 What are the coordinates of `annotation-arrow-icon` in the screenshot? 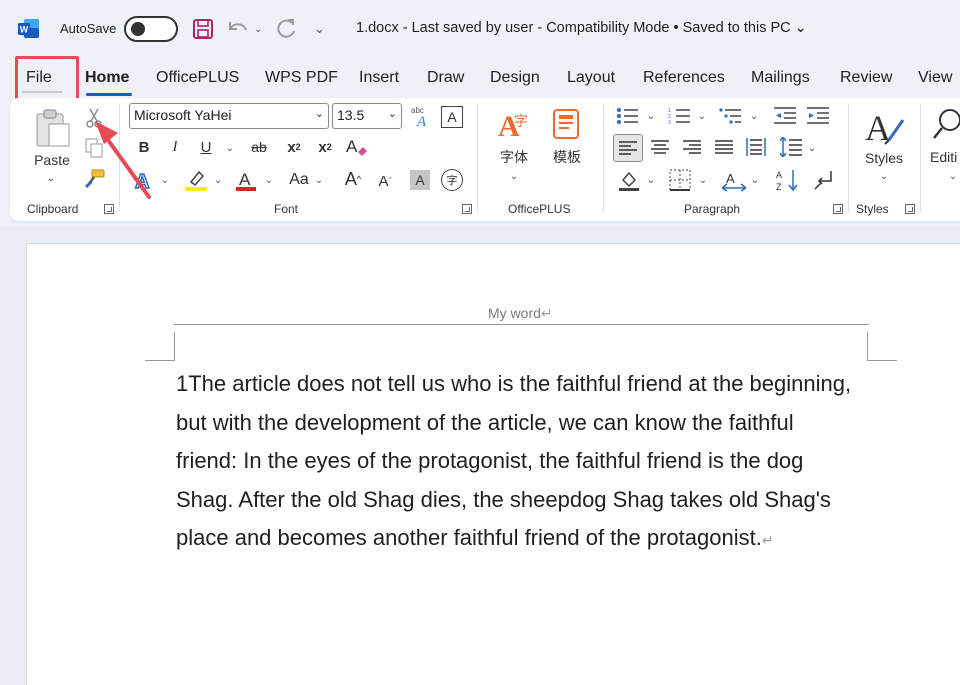 It's located at (123, 160).